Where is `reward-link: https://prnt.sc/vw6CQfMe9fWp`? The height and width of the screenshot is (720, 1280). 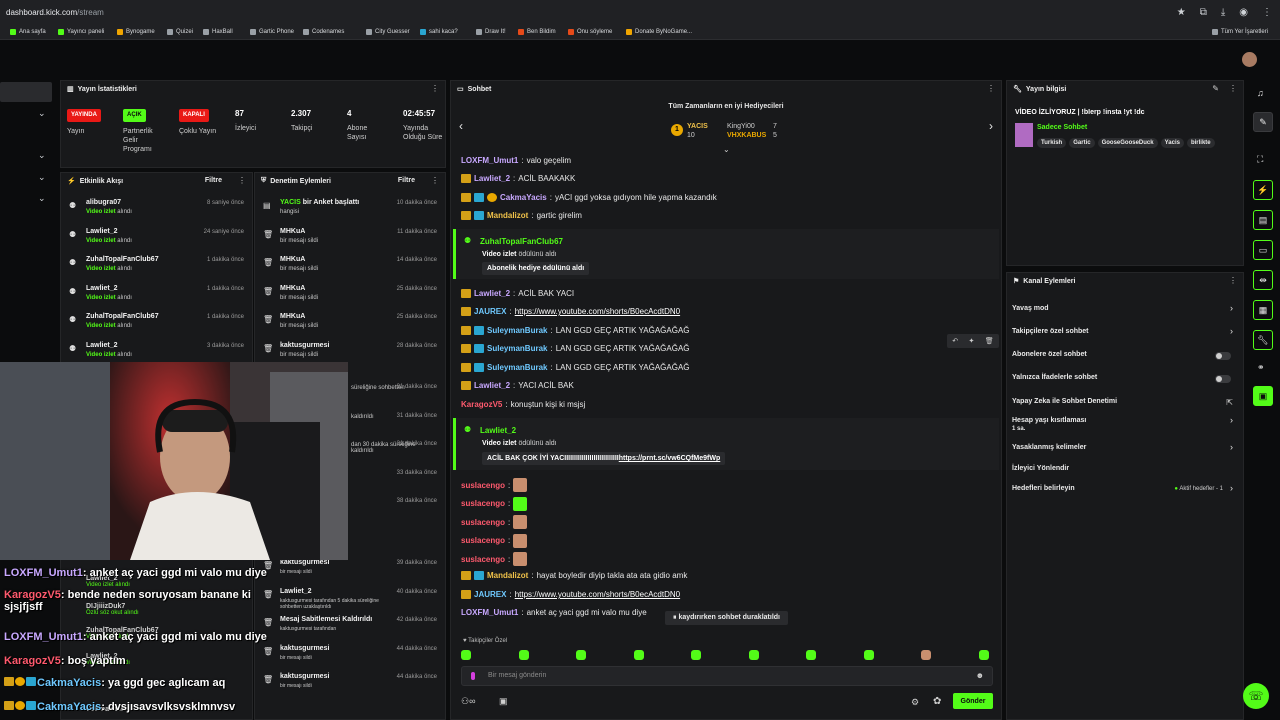 reward-link: https://prnt.sc/vw6CQfMe9fWp is located at coordinates (670, 458).